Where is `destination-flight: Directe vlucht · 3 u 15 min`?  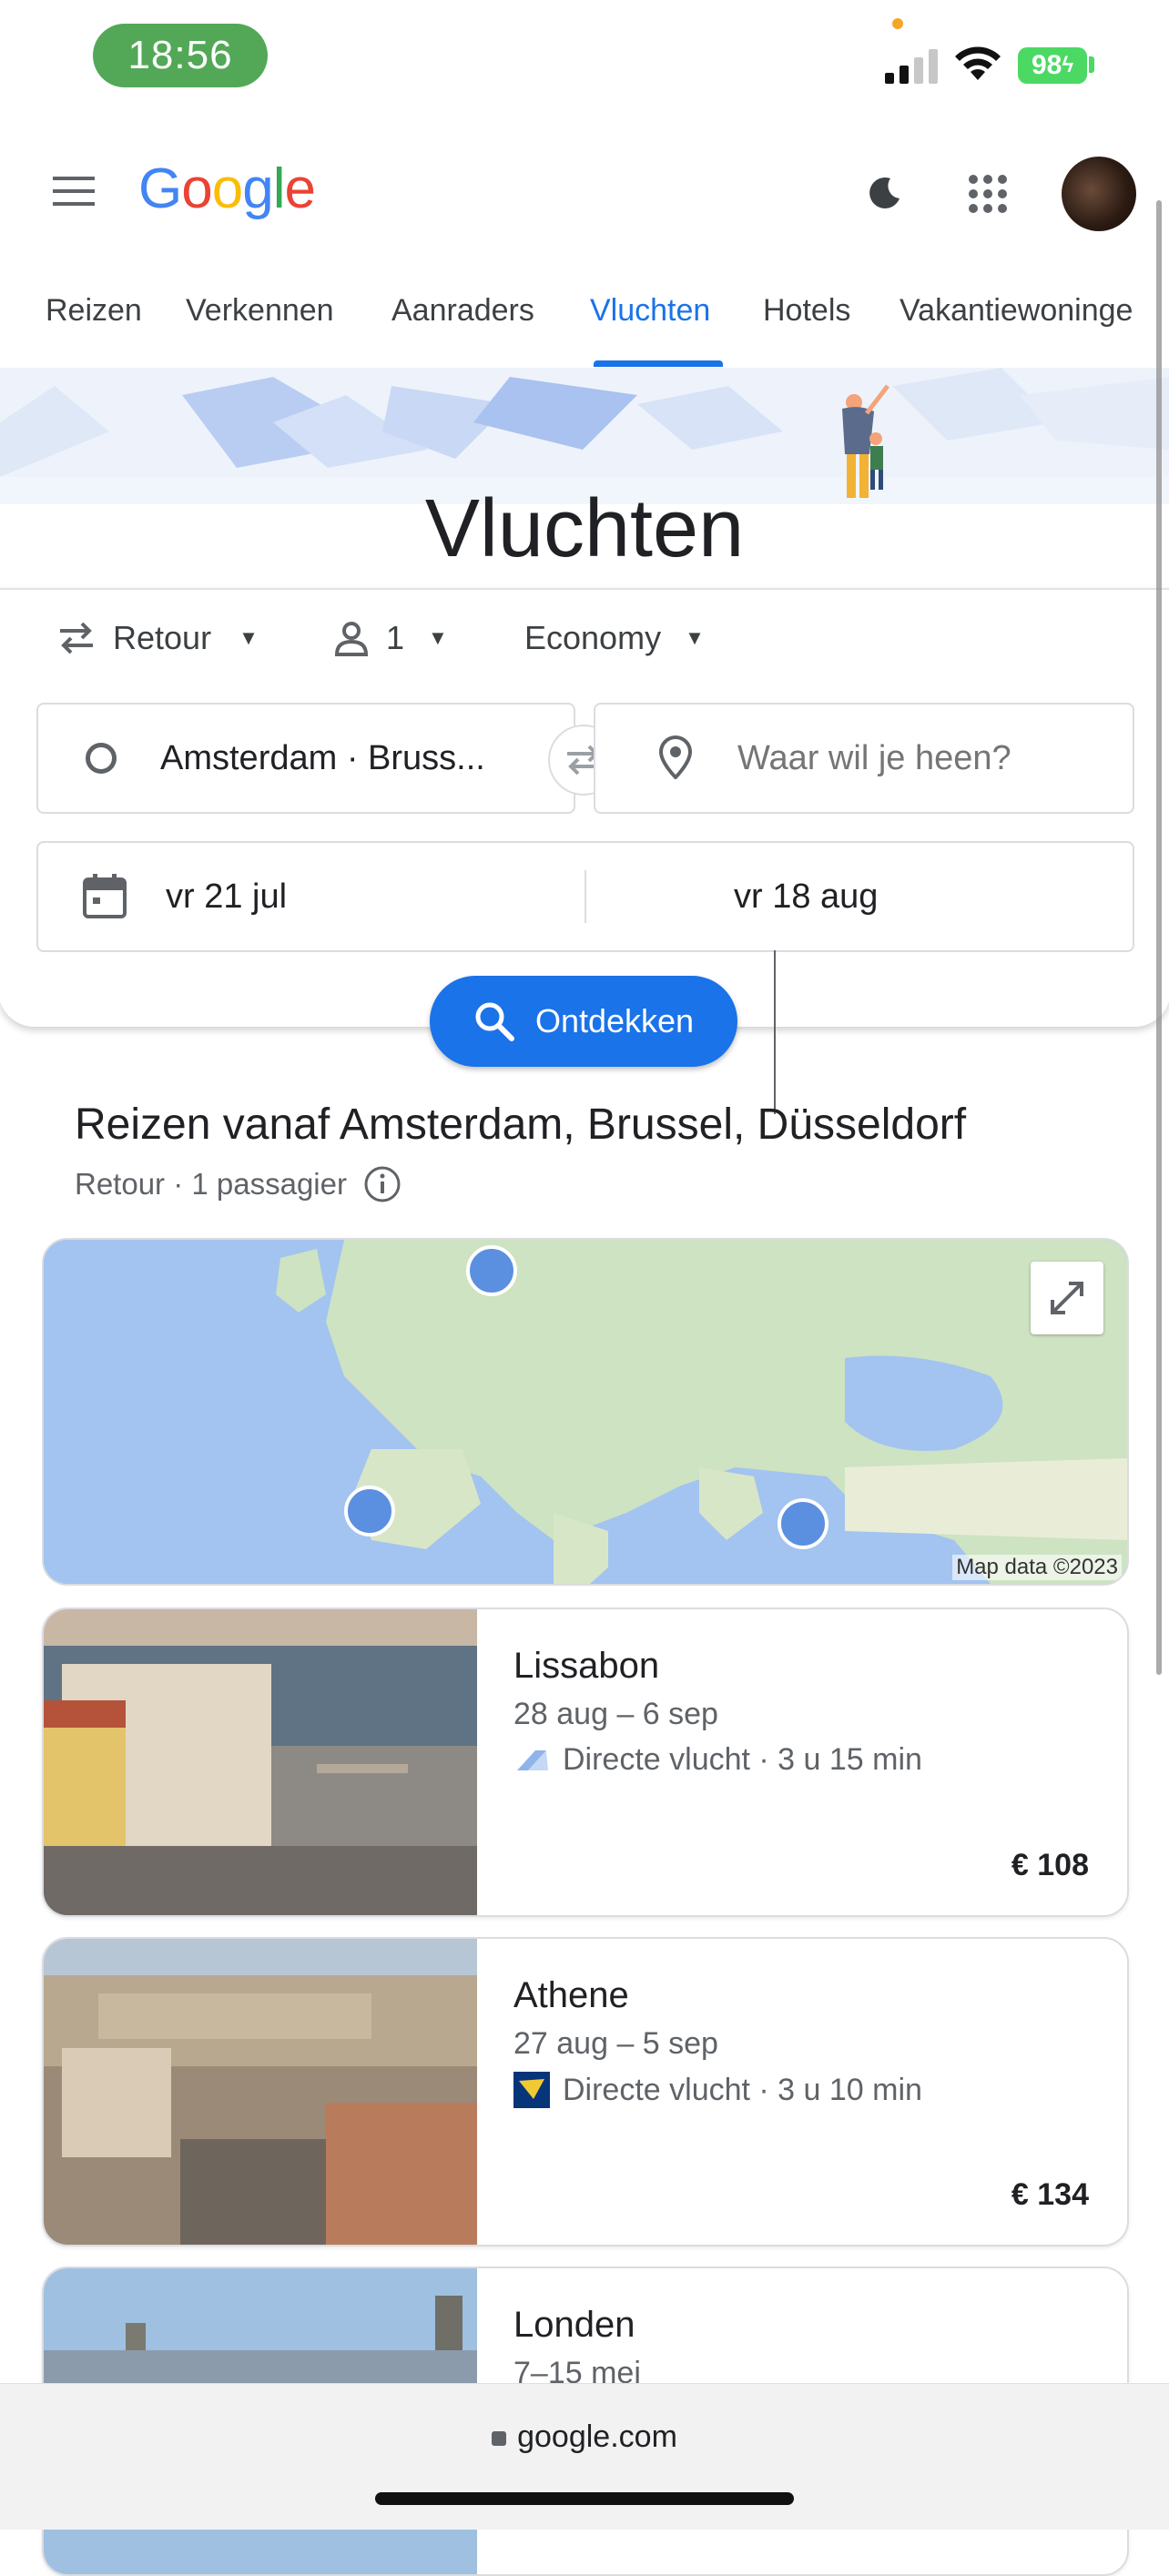 destination-flight: Directe vlucht · 3 u 15 min is located at coordinates (717, 1760).